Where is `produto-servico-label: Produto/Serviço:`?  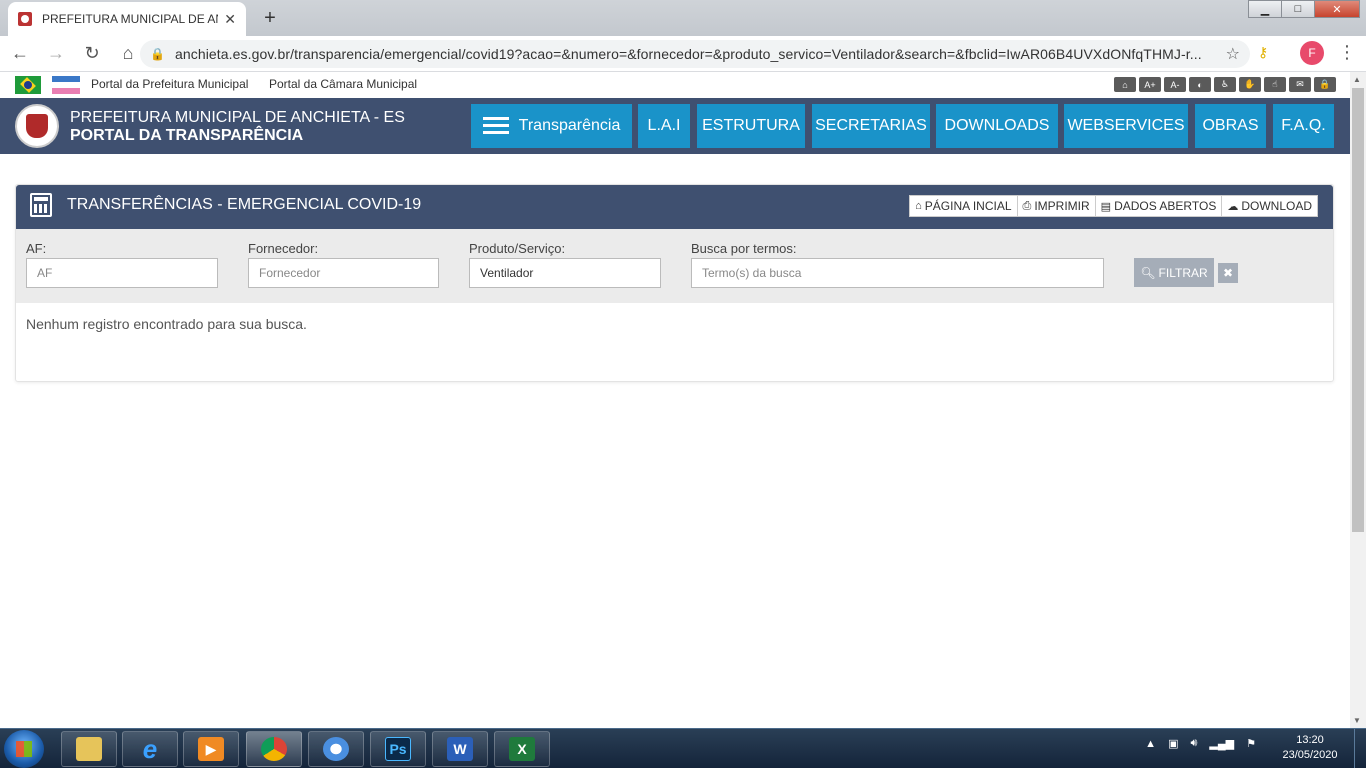
produto-servico-label: Produto/Serviço: is located at coordinates (517, 248).